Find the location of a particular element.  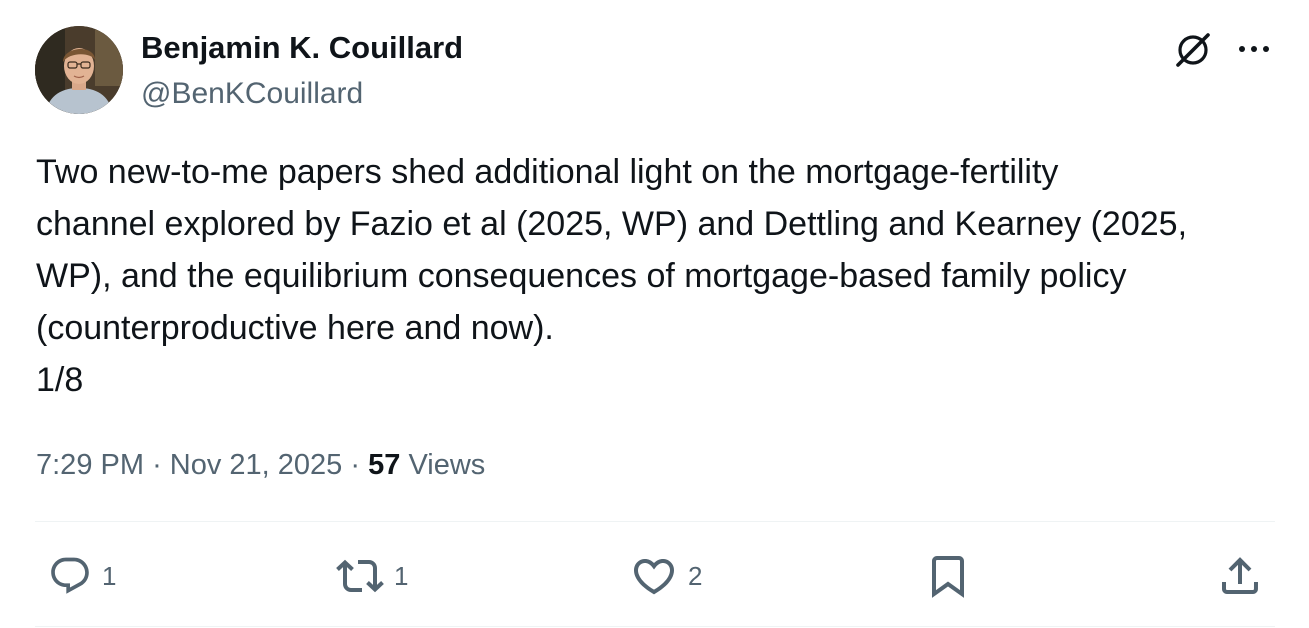

tweet-time: 7:29 PM is located at coordinates (90, 465).